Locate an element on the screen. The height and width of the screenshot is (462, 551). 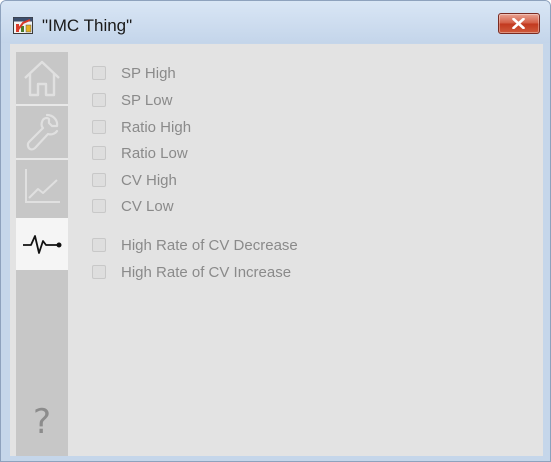
home-icon is located at coordinates (42, 78).